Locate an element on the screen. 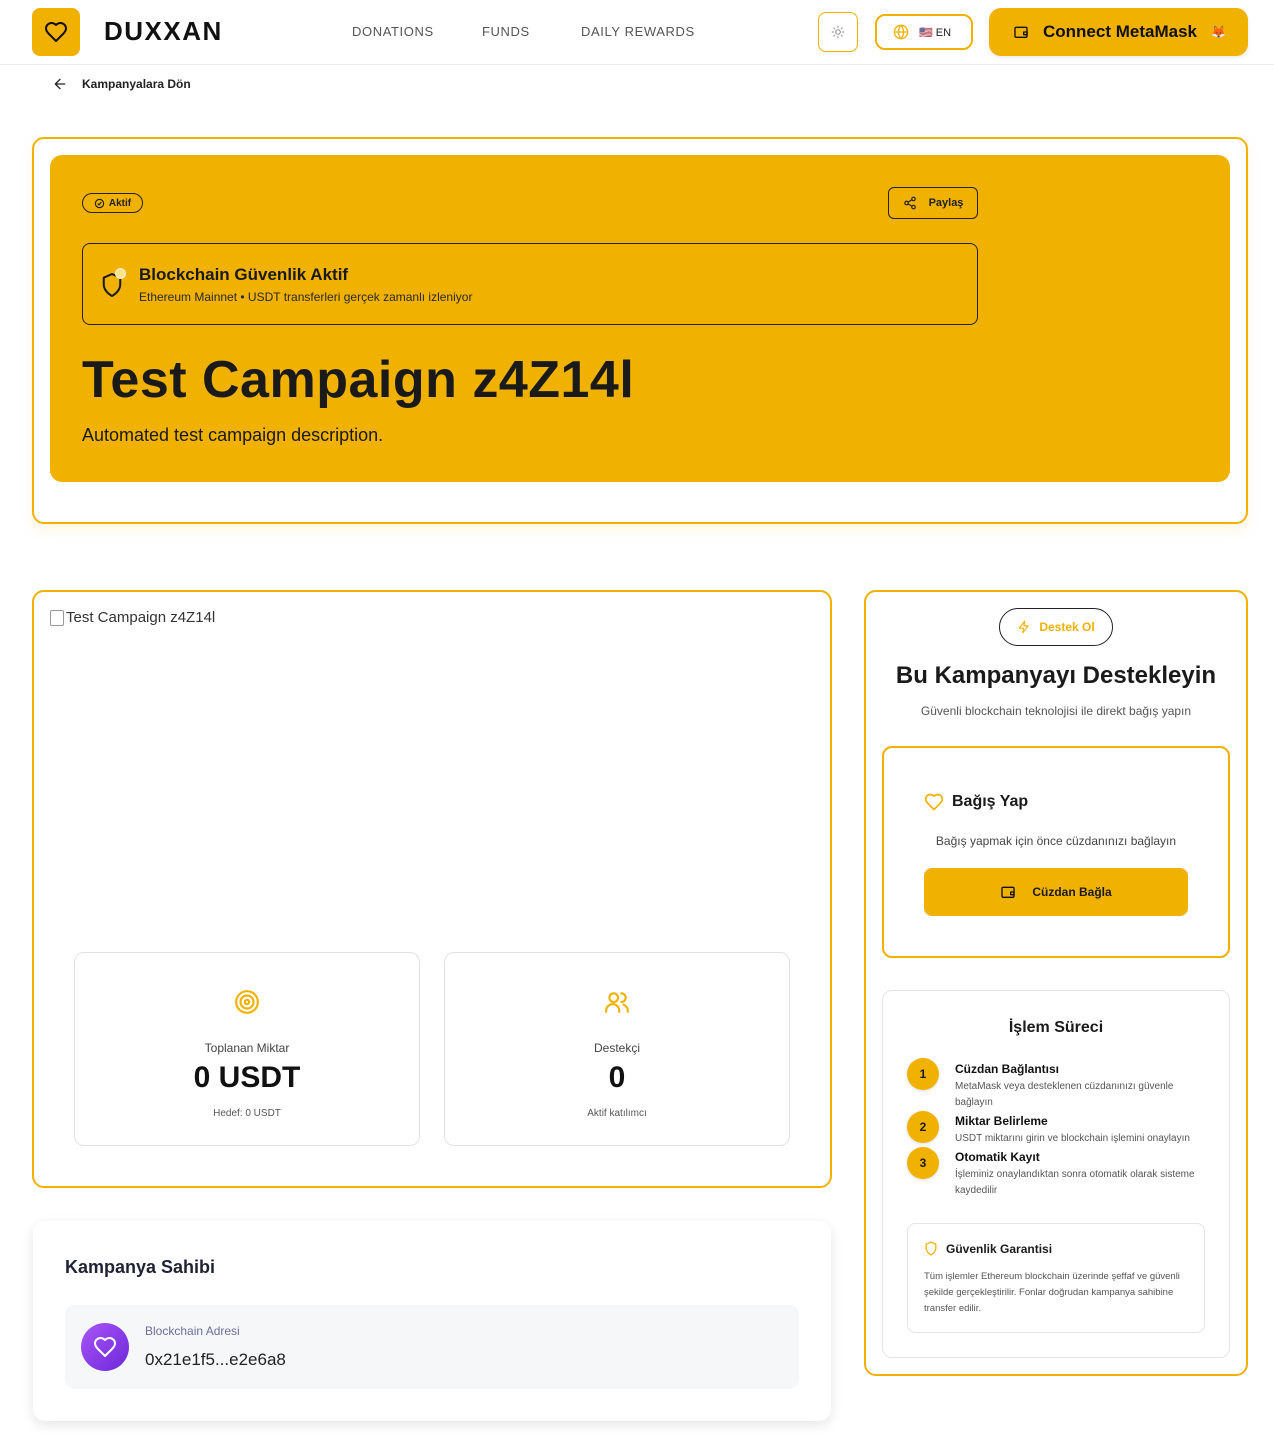  stat-backers-value: 0 is located at coordinates (617, 1077).